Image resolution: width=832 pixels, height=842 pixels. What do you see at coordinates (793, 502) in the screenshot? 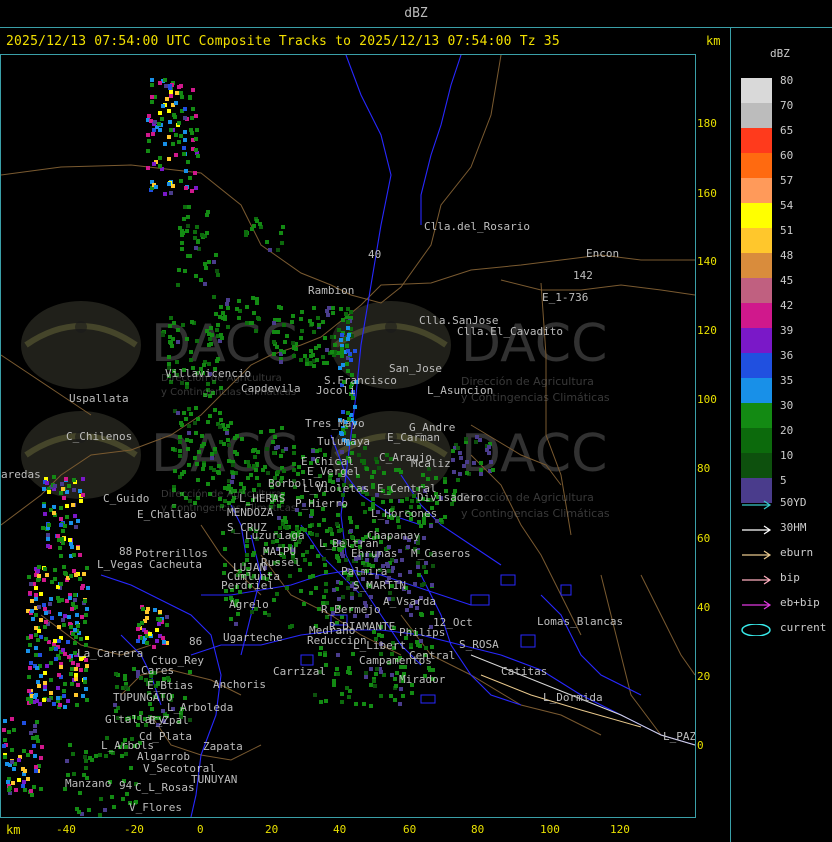
I see `track-legend-label: 50YD` at bounding box center [793, 502].